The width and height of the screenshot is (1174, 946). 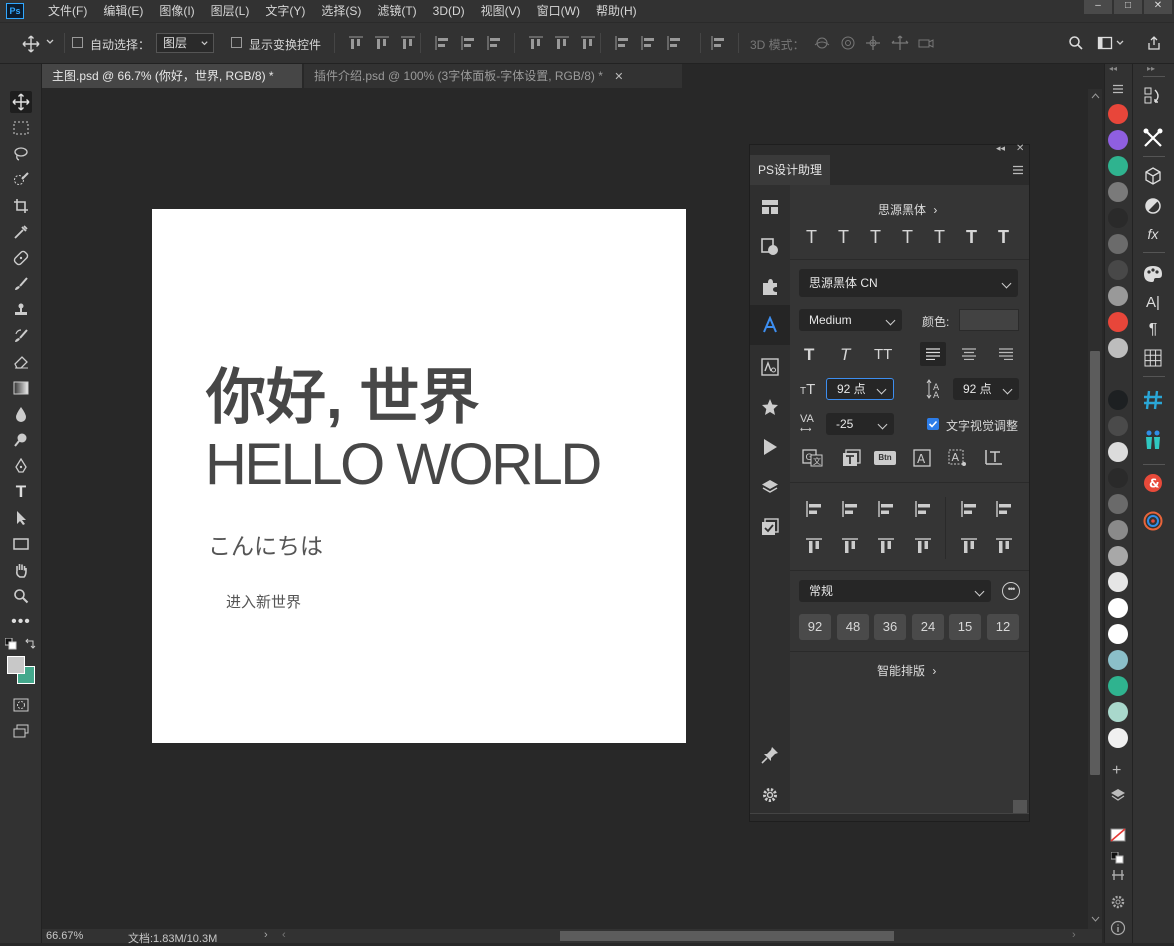 What do you see at coordinates (382, 43) in the screenshot?
I see `align-vertical-centers-icon` at bounding box center [382, 43].